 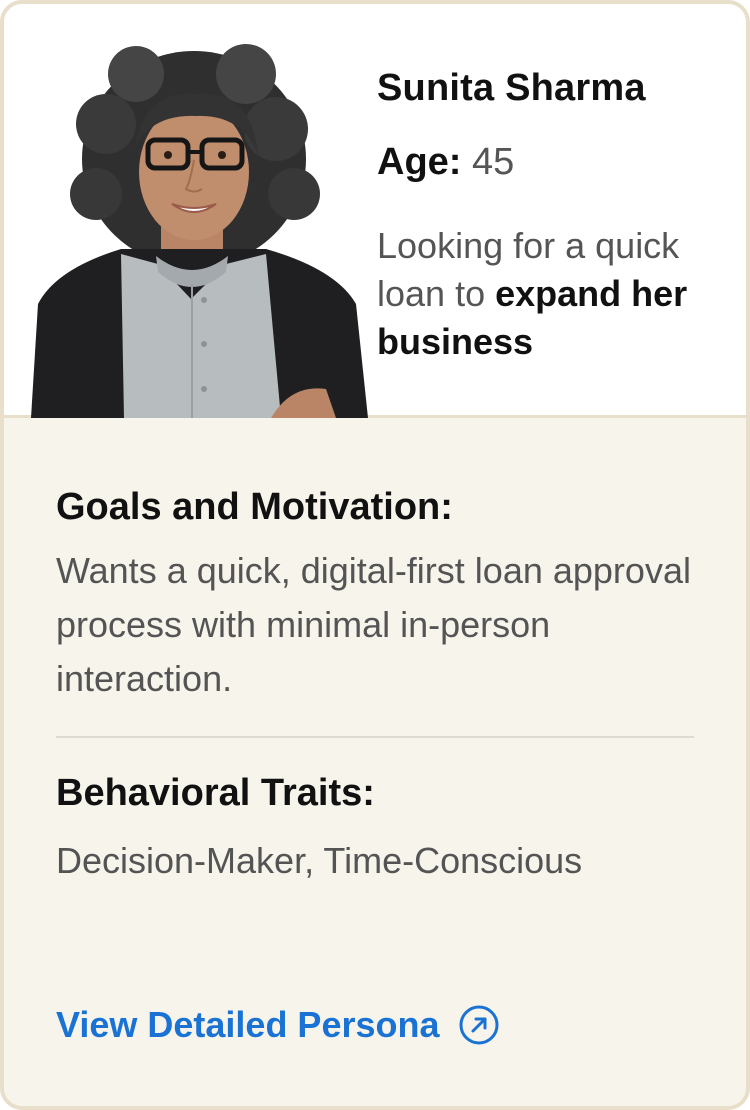 I want to click on persona-age: Age: 45, so click(x=557, y=162).